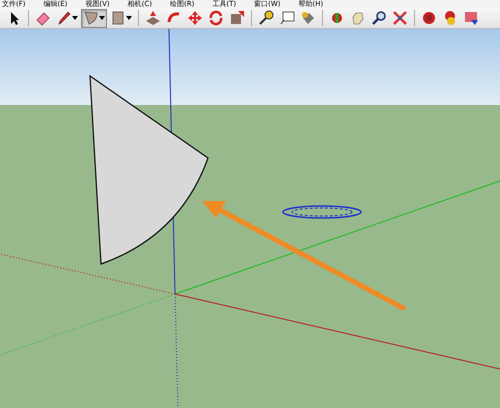 This screenshot has width=500, height=408. Describe the element at coordinates (91, 18) in the screenshot. I see `pie-shape-icon` at that location.